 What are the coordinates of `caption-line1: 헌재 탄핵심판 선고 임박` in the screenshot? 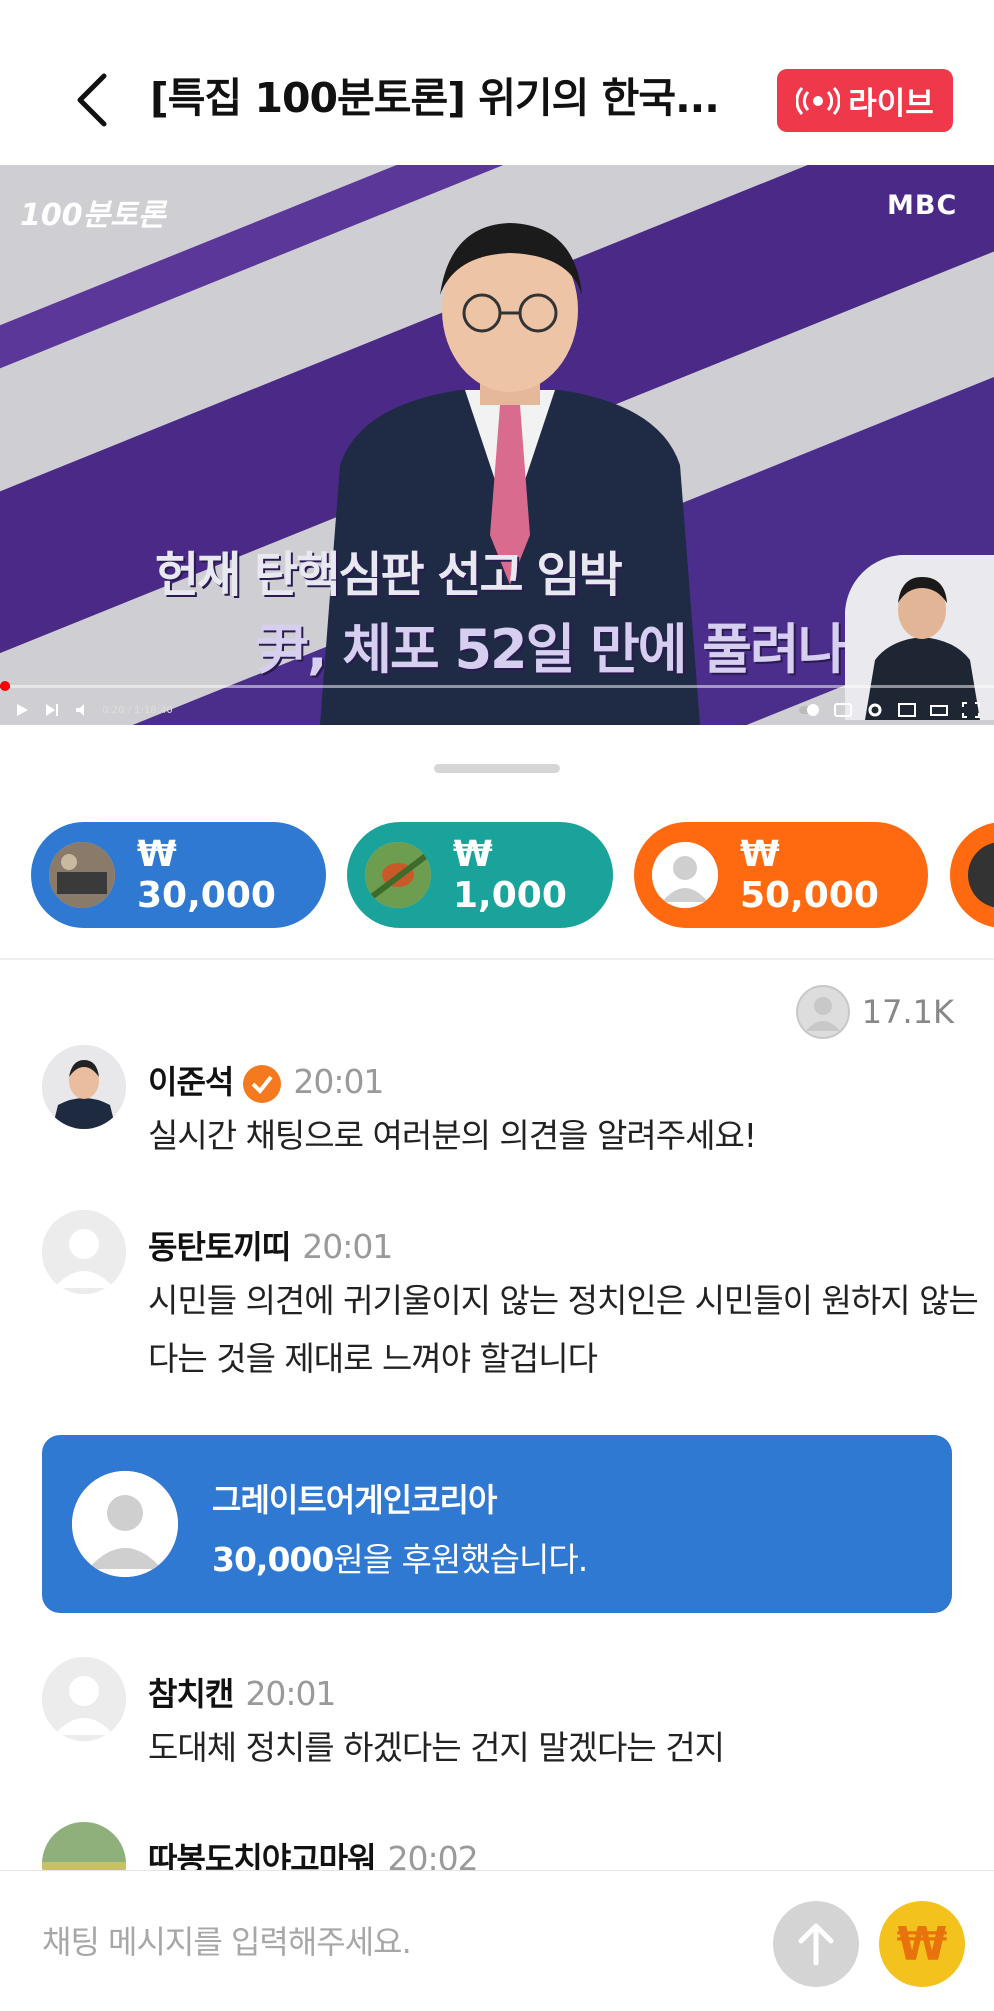 It's located at (389, 575).